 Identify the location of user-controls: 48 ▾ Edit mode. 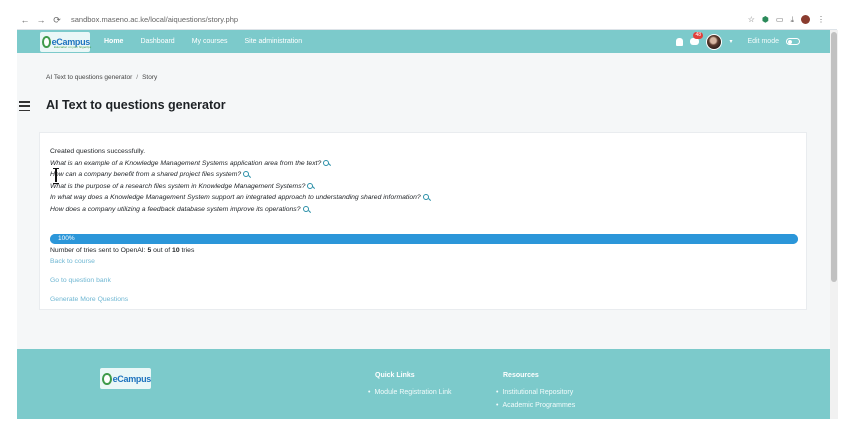
(753, 41).